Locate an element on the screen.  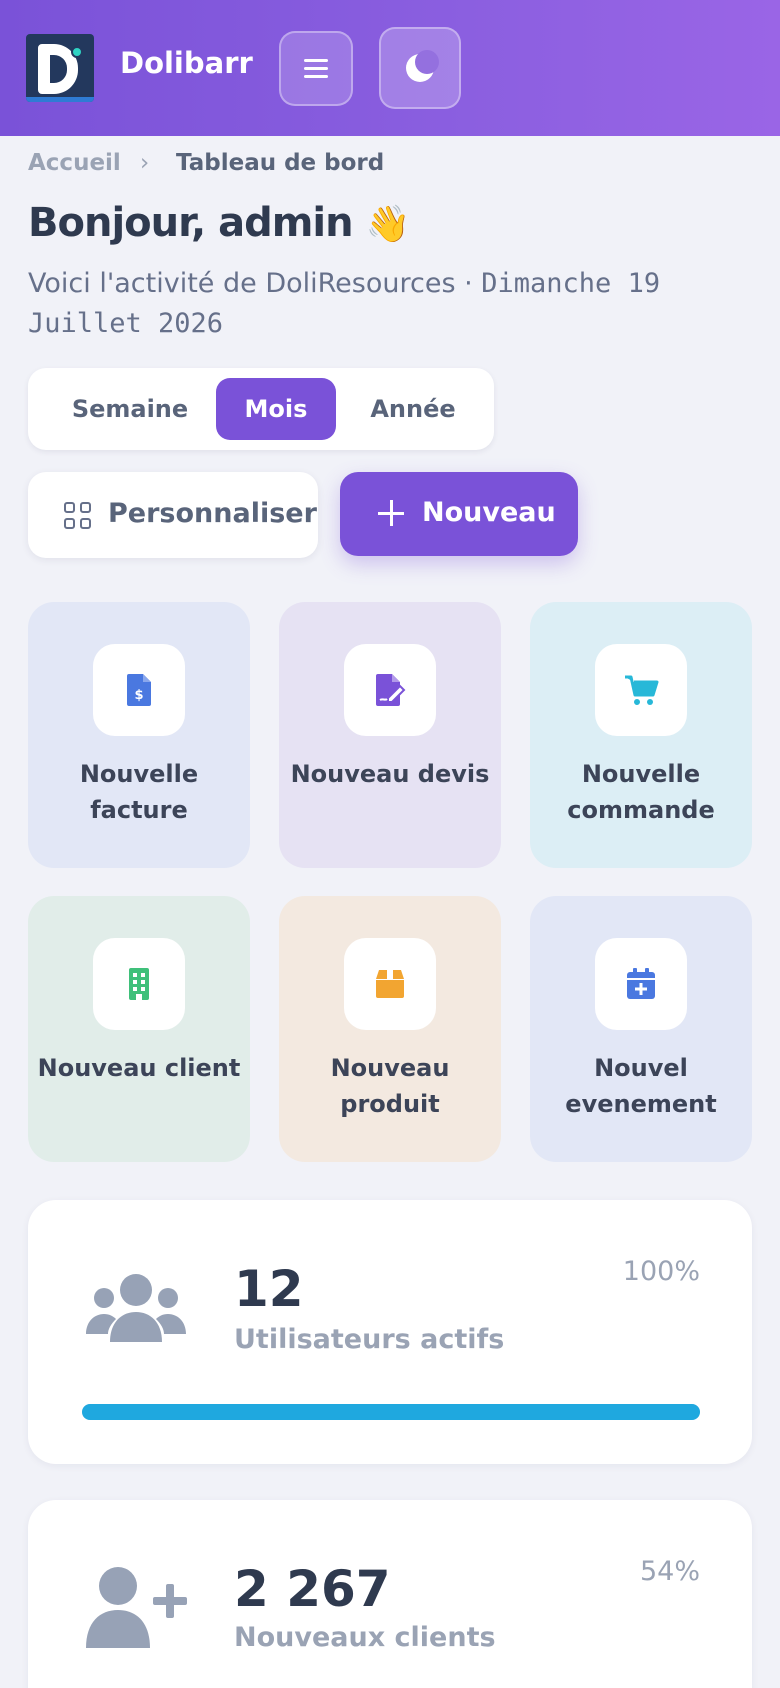
dolibarr-logo is located at coordinates (60, 68).